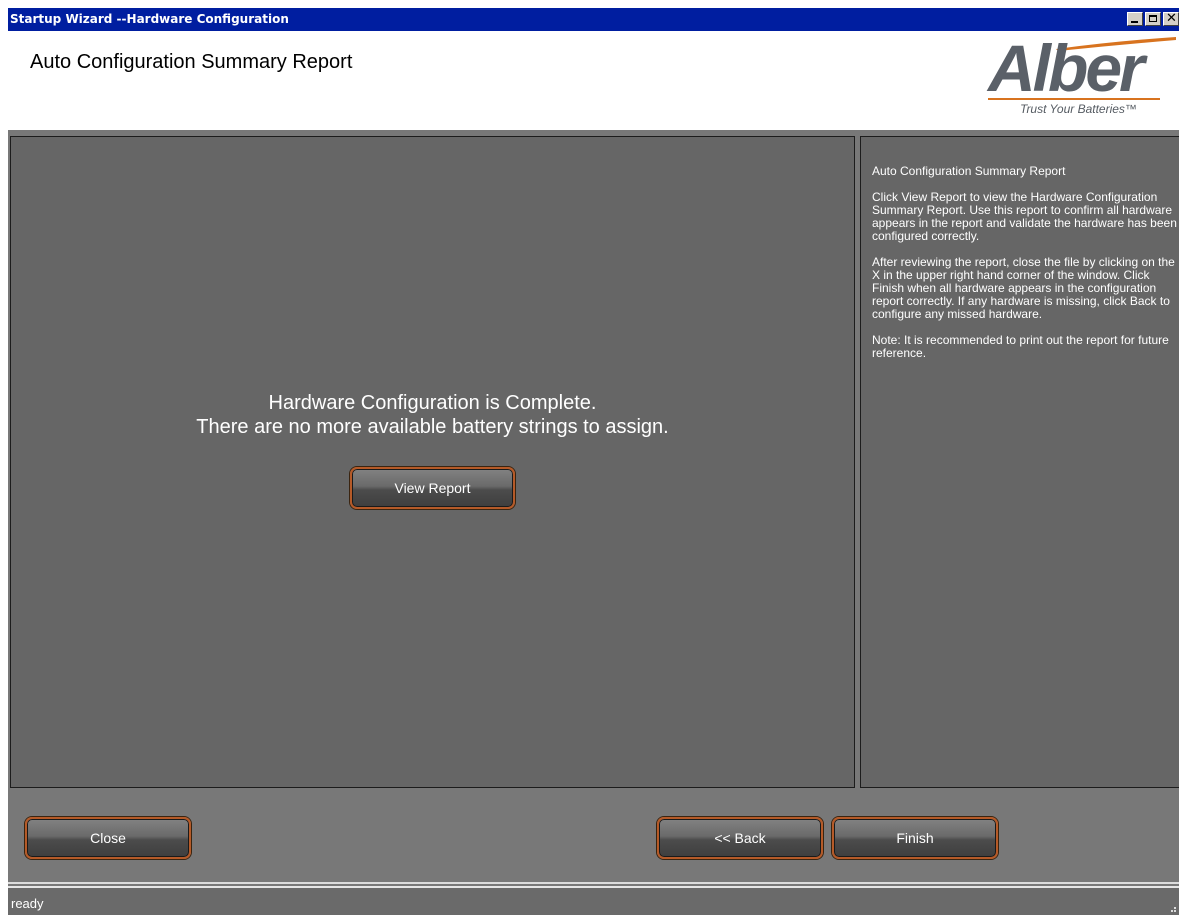 This screenshot has height=915, width=1179. I want to click on alber-logo: Alber Trust Your Batteries™, so click(1083, 83).